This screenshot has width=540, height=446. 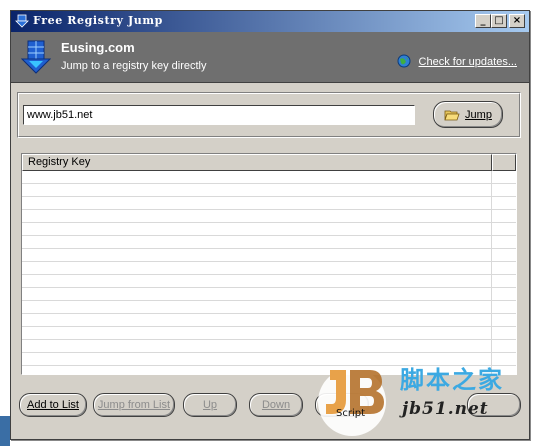 What do you see at coordinates (134, 66) in the screenshot?
I see `banner-subtitle: Jump to a registry key directly` at bounding box center [134, 66].